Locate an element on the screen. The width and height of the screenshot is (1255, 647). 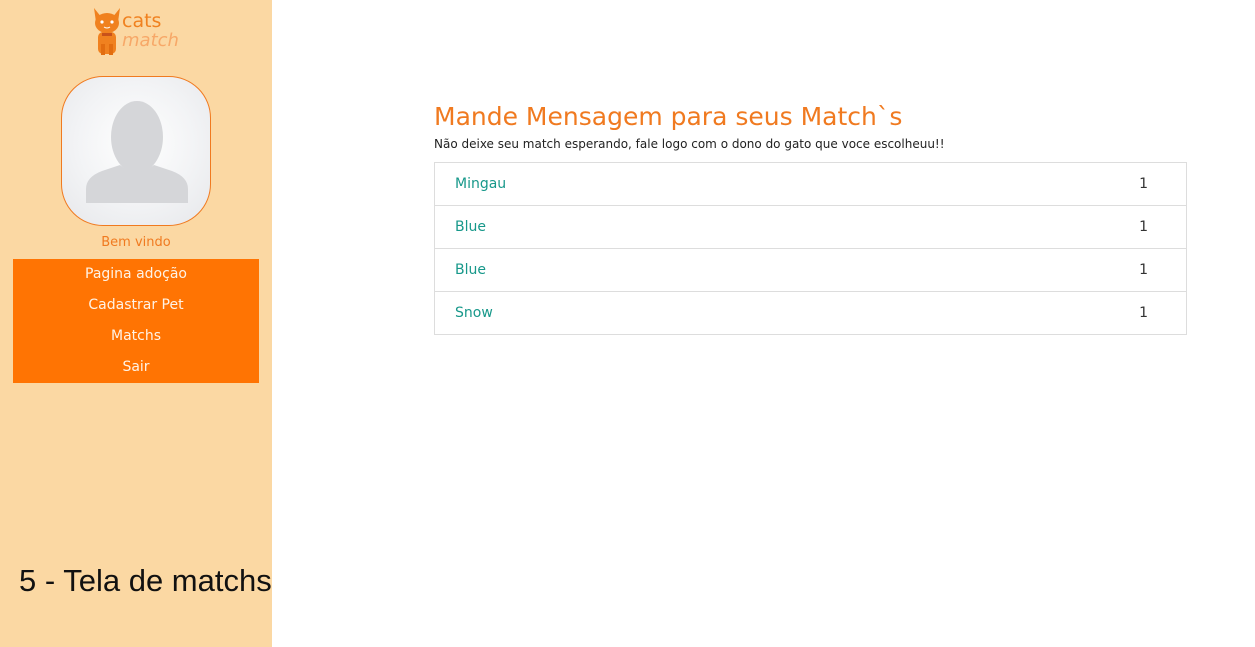
match-item: Snow 1 is located at coordinates (810, 313).